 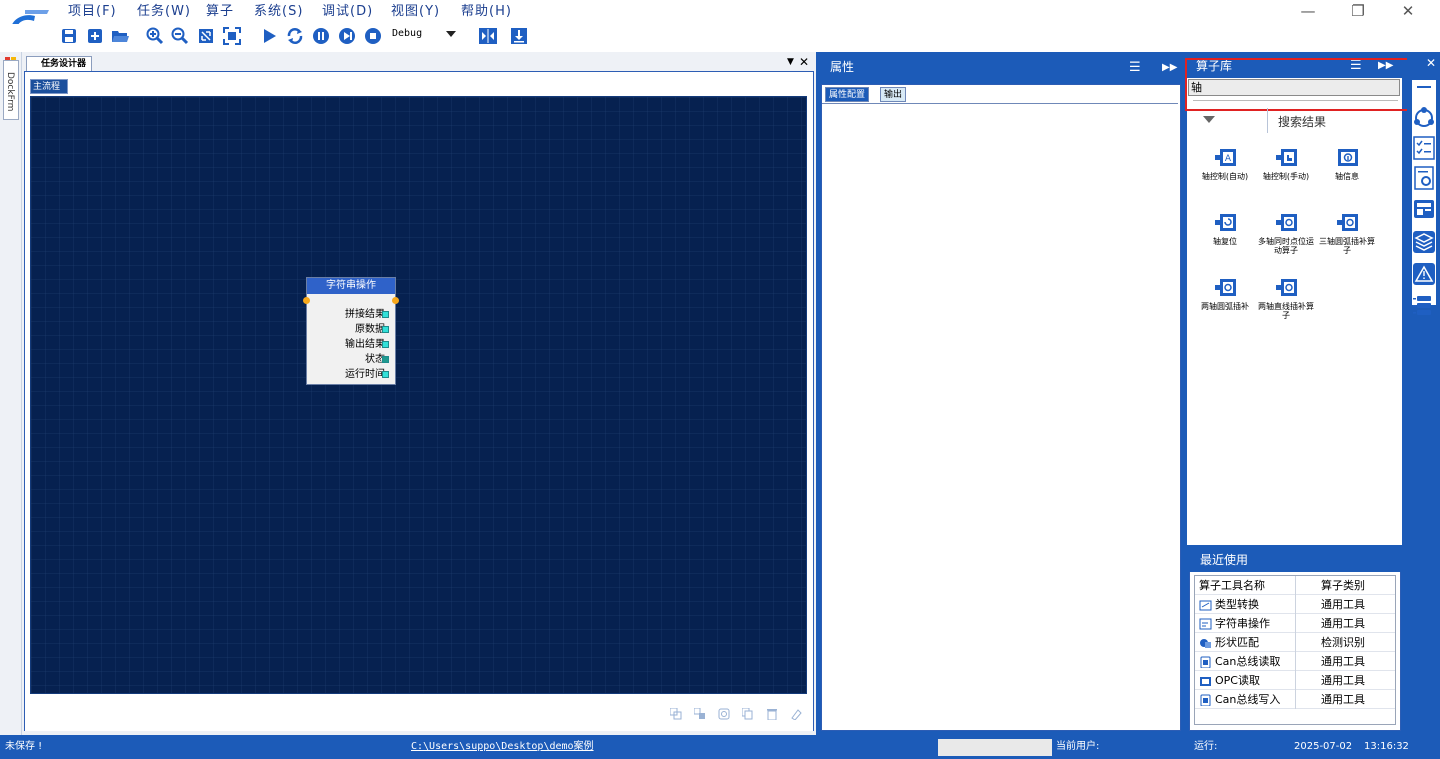 I want to click on properties-menu-icon: ☰, so click(x=1135, y=67).